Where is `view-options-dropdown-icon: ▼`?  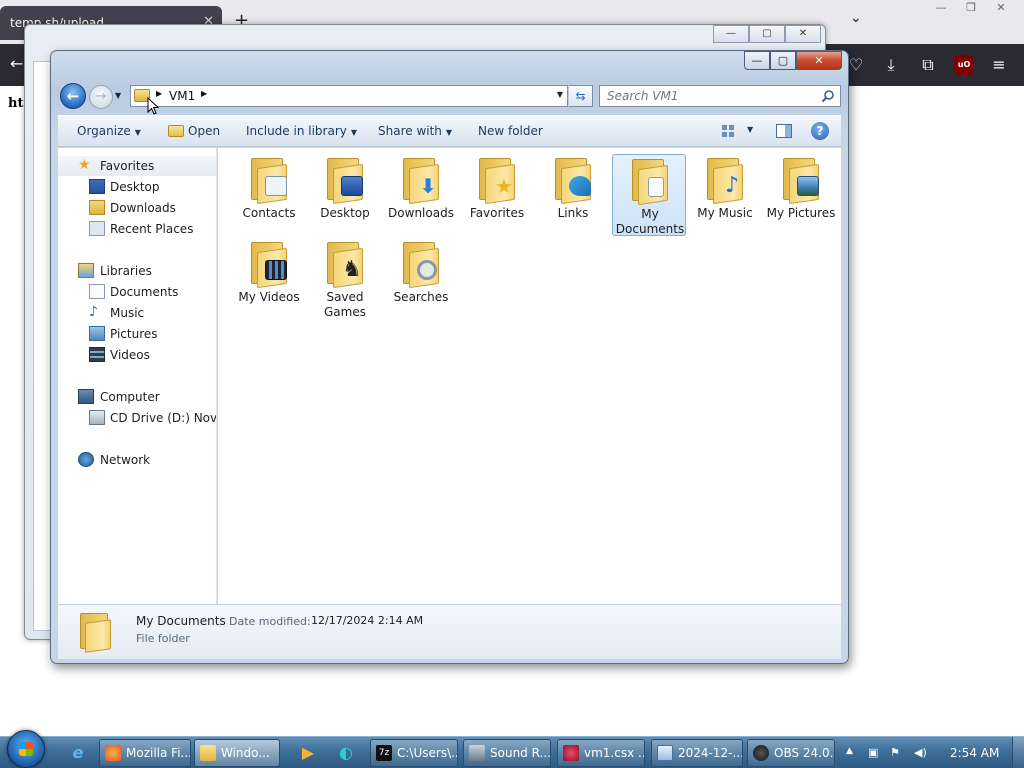 view-options-dropdown-icon: ▼ is located at coordinates (750, 129).